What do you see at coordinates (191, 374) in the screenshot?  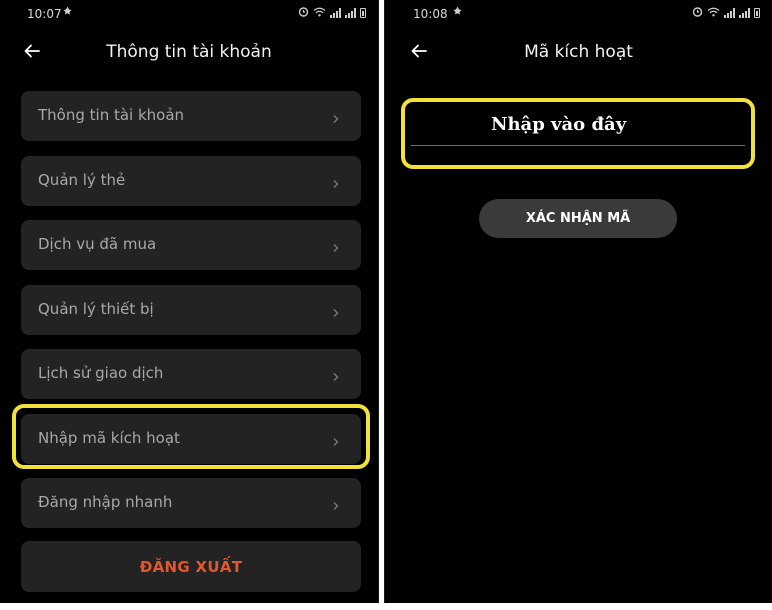 I see `menu-item-transaction-history: Lịch sử giao dịch` at bounding box center [191, 374].